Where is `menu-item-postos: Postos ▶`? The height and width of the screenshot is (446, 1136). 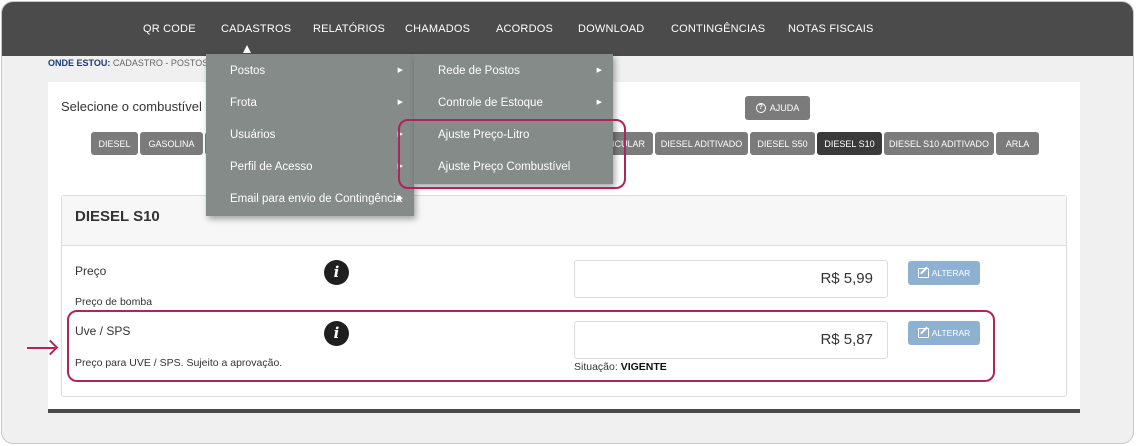 menu-item-postos: Postos ▶ is located at coordinates (310, 71).